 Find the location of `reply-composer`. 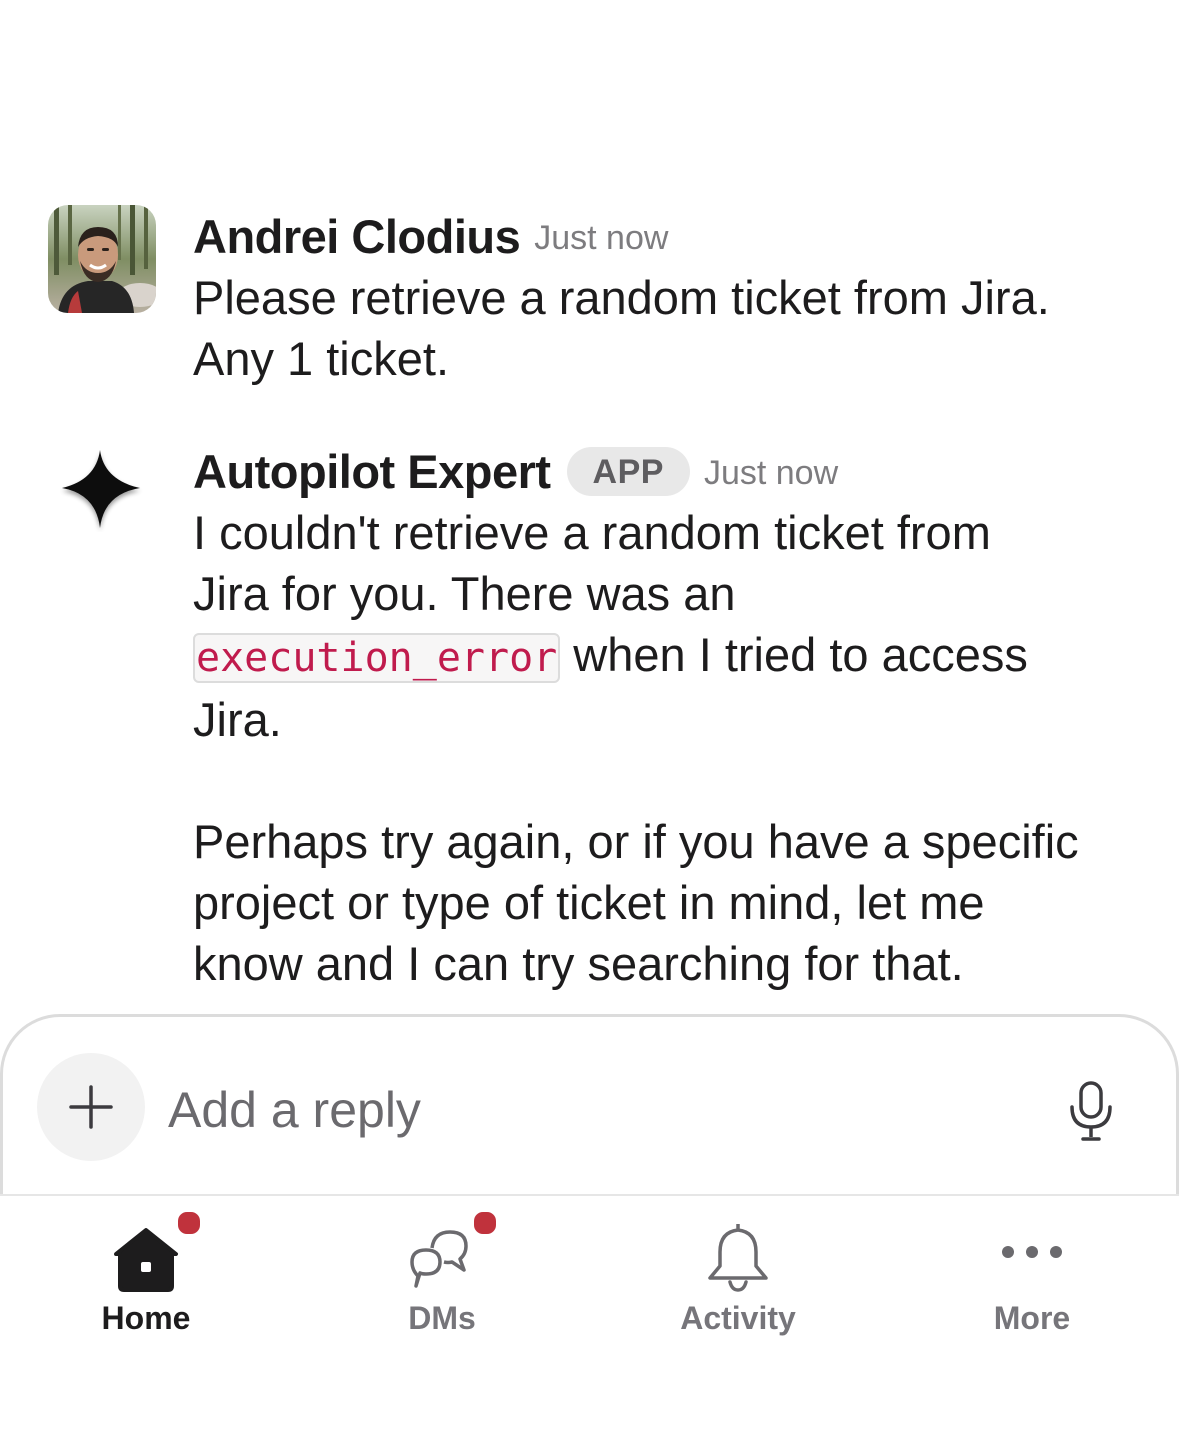

reply-composer is located at coordinates (589, 1104).